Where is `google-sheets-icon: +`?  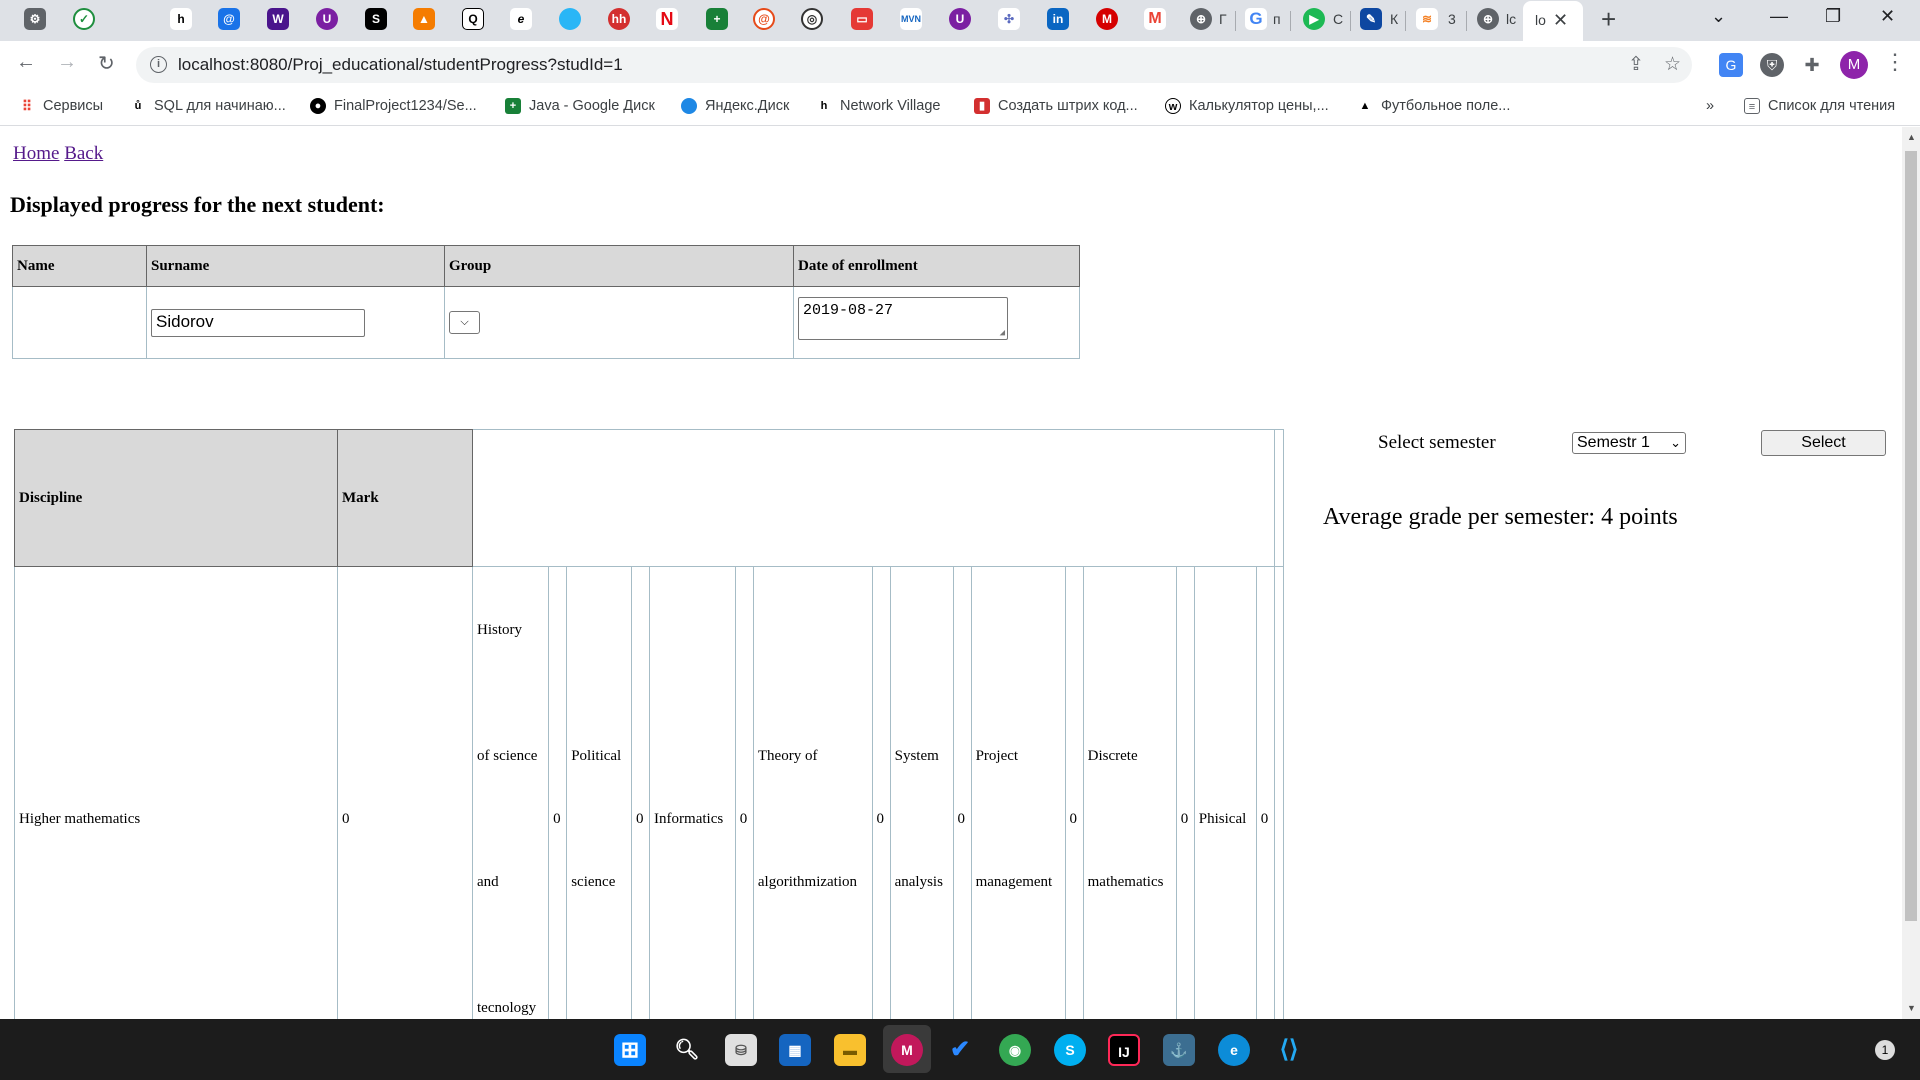
google-sheets-icon: + is located at coordinates (513, 106).